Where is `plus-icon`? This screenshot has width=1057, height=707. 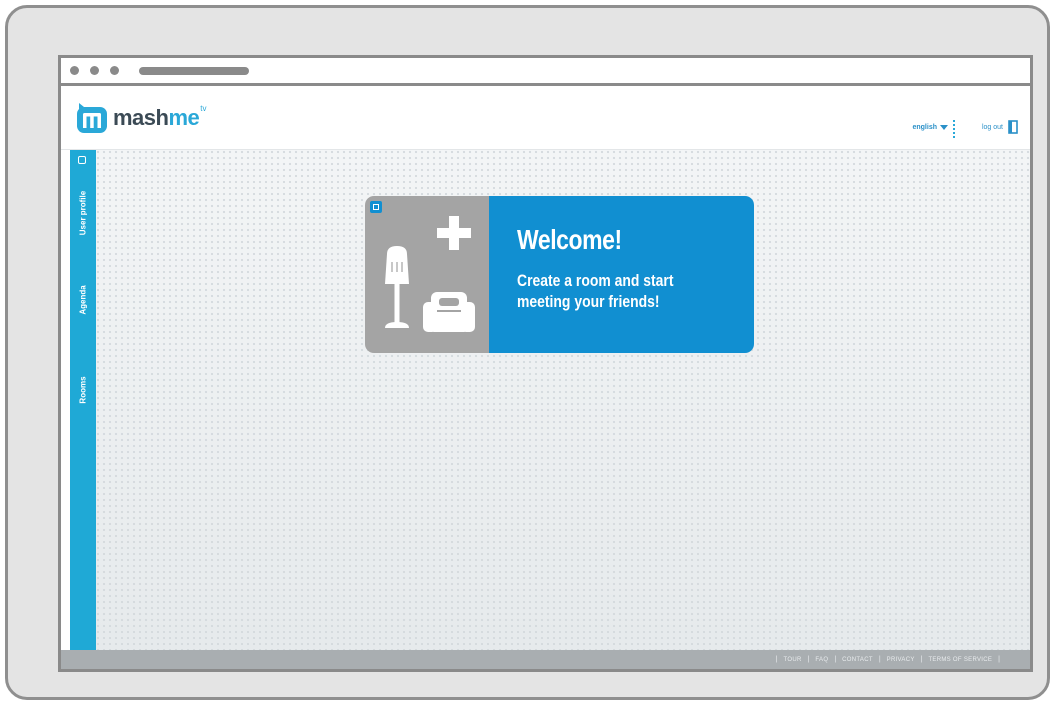
plus-icon is located at coordinates (454, 233).